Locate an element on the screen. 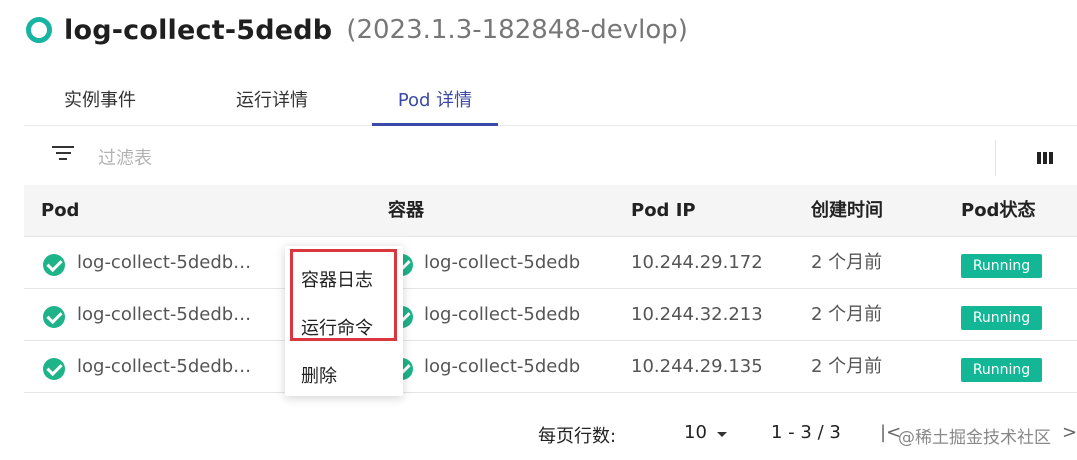 The width and height of the screenshot is (1077, 460). column-header-pod-ip: Pod IP is located at coordinates (663, 211).